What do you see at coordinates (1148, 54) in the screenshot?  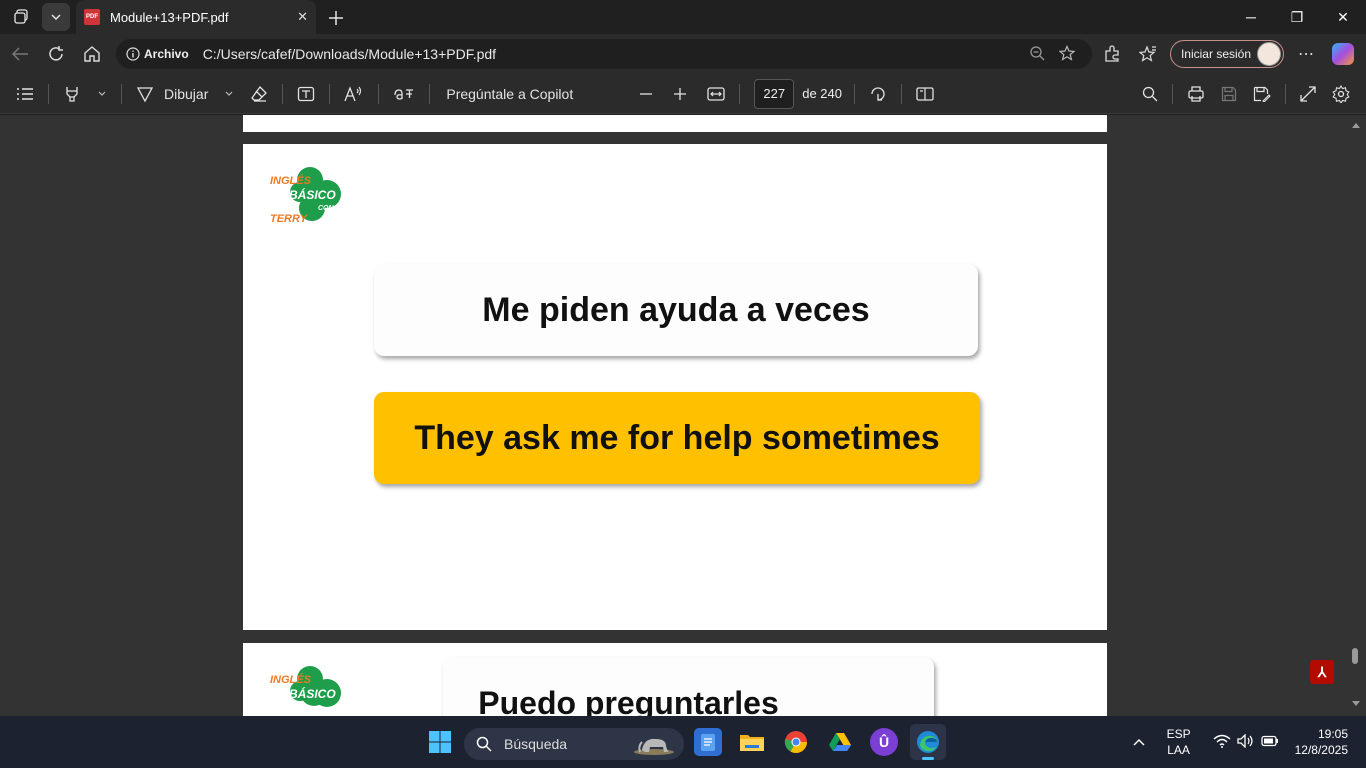 I see `favorites-icon` at bounding box center [1148, 54].